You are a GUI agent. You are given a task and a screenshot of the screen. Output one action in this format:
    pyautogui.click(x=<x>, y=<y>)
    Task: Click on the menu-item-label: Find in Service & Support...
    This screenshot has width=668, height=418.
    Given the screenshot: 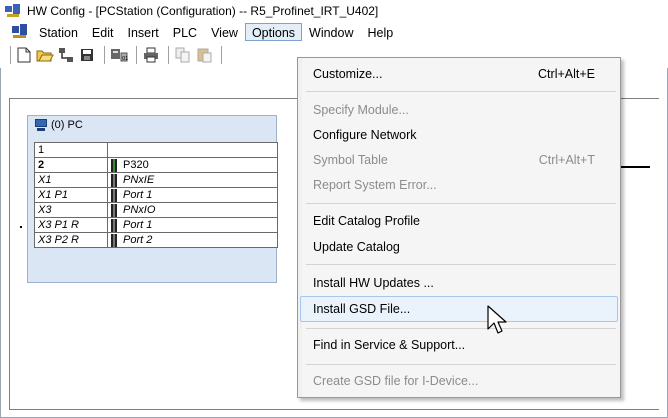 What is the action you would take?
    pyautogui.click(x=389, y=345)
    